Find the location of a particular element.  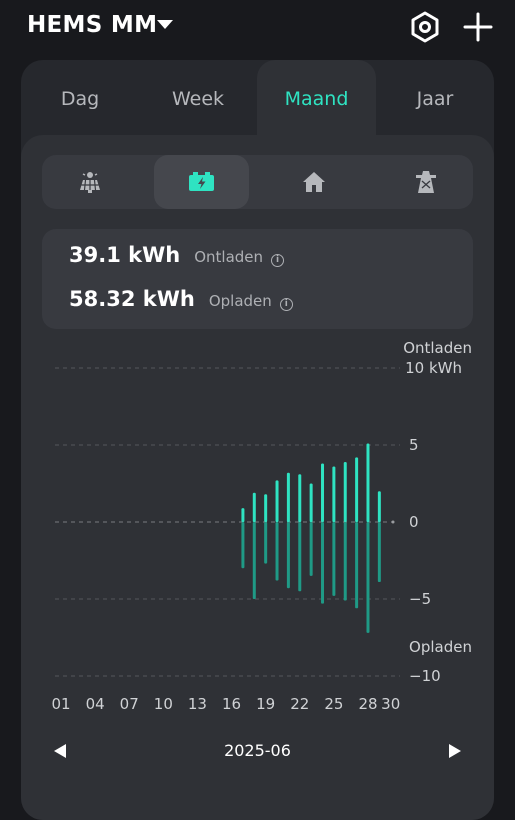

chart-bottom-label: Opladen is located at coordinates (440, 647).